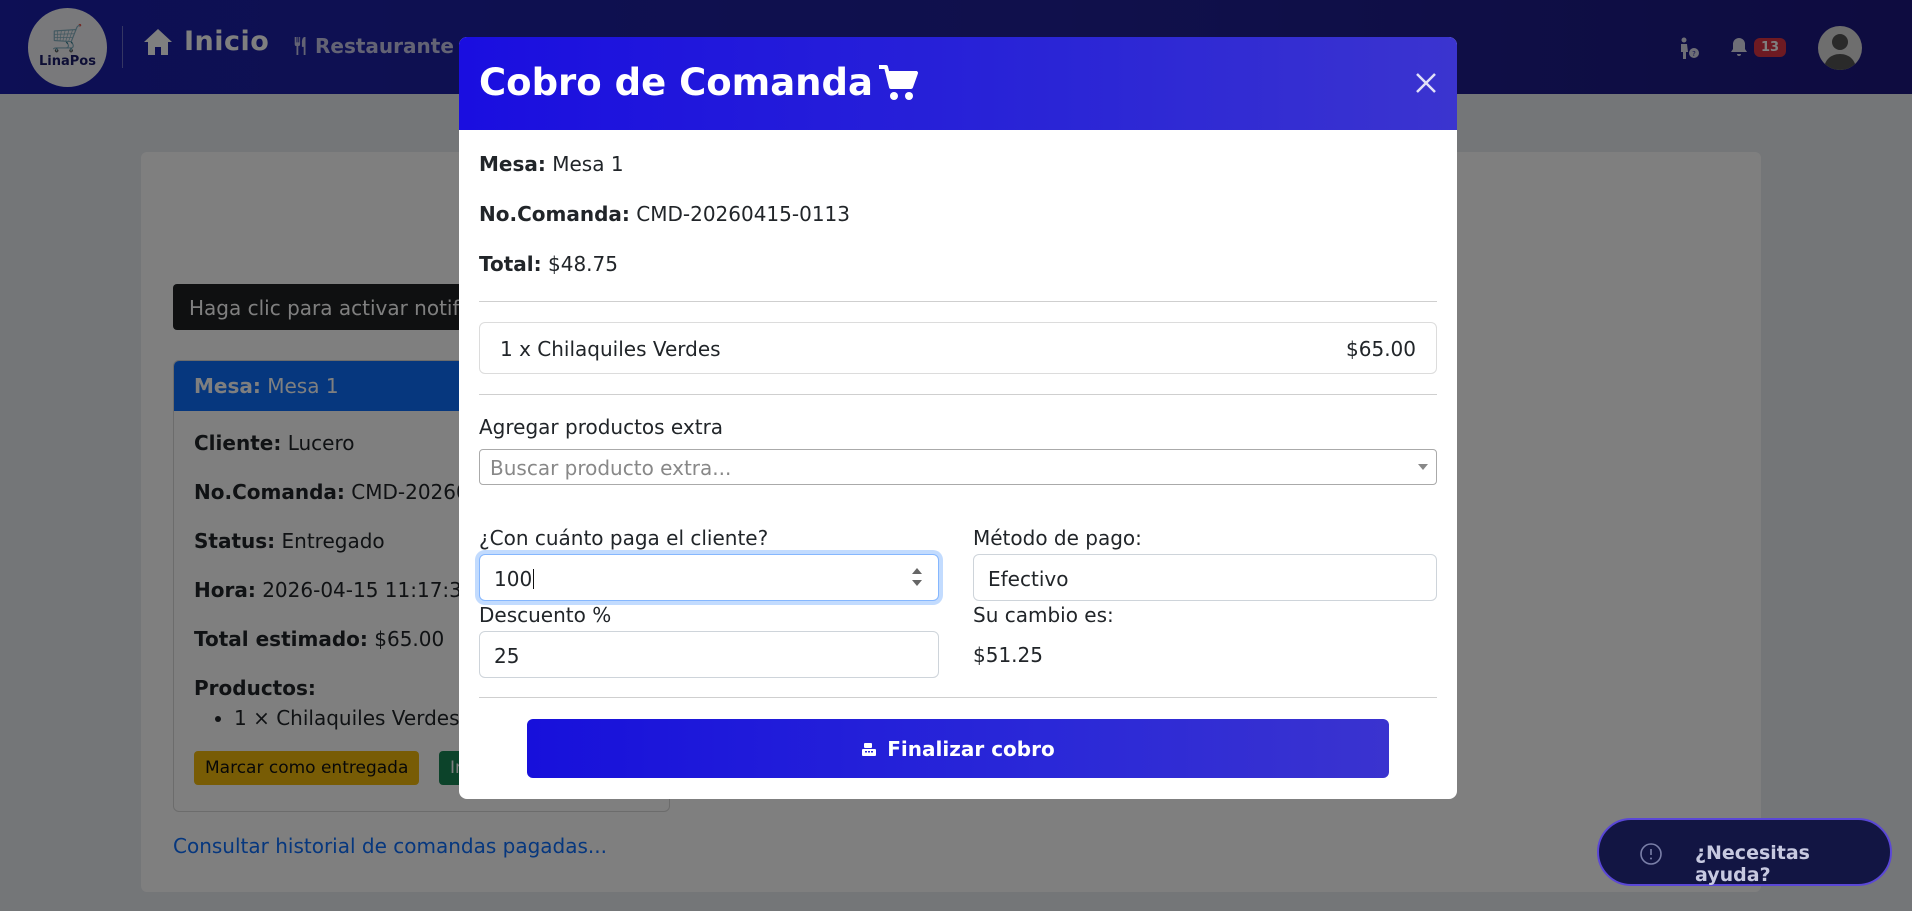 The height and width of the screenshot is (911, 1912). What do you see at coordinates (1752, 864) in the screenshot?
I see `help-label: ¿Necesitas ayuda?` at bounding box center [1752, 864].